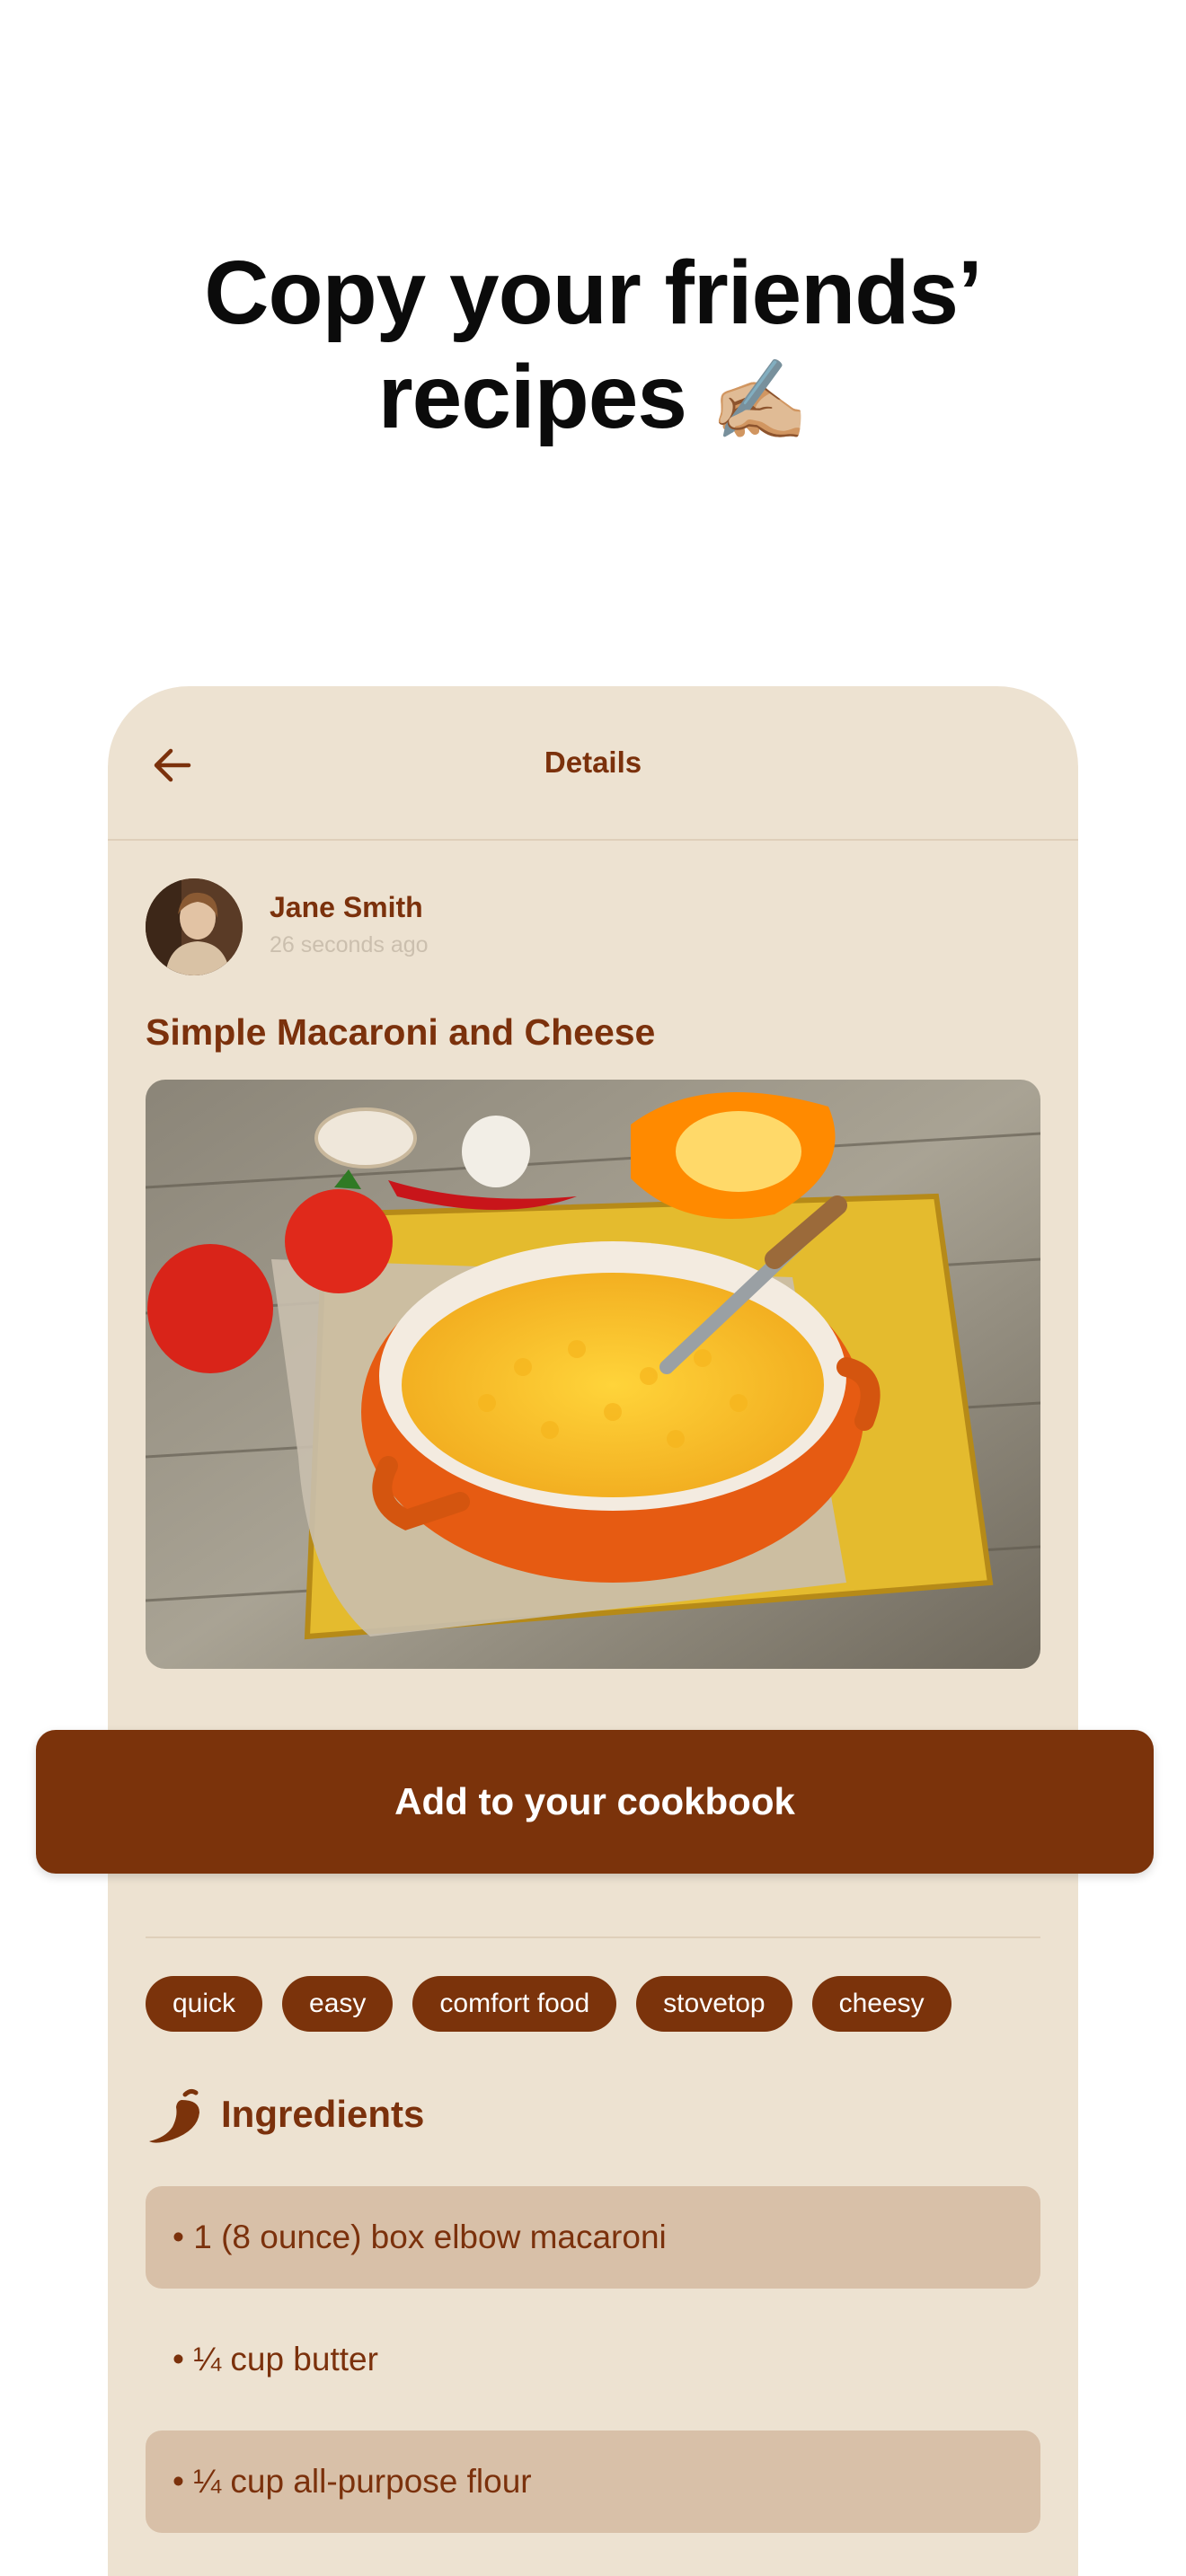 Image resolution: width=1186 pixels, height=2576 pixels. What do you see at coordinates (593, 293) in the screenshot?
I see `headline-line-1: Copy your friends’` at bounding box center [593, 293].